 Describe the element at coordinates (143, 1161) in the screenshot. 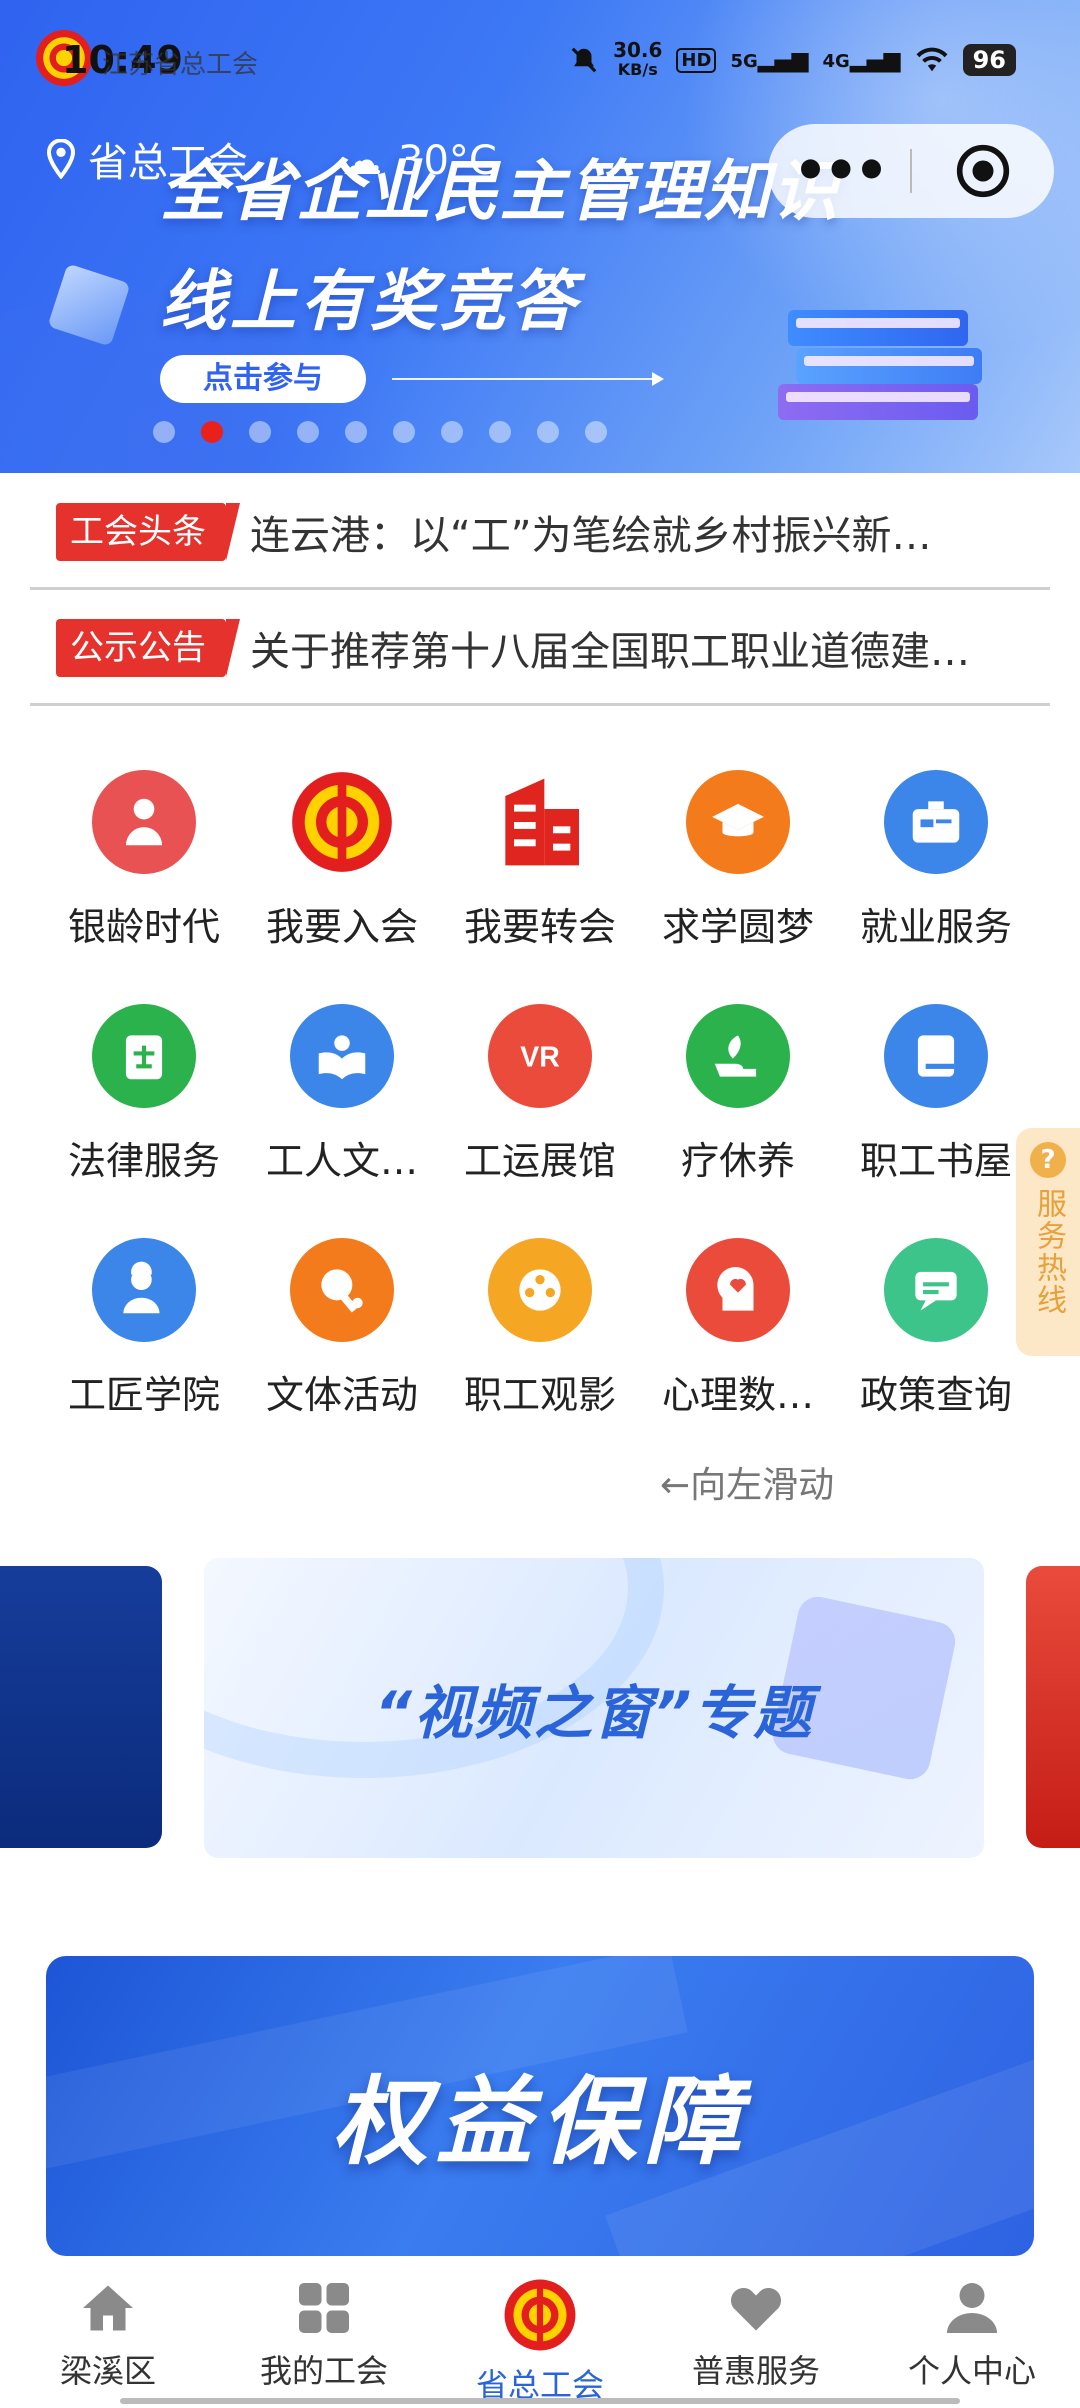

I see `service-label: 法律服务` at that location.